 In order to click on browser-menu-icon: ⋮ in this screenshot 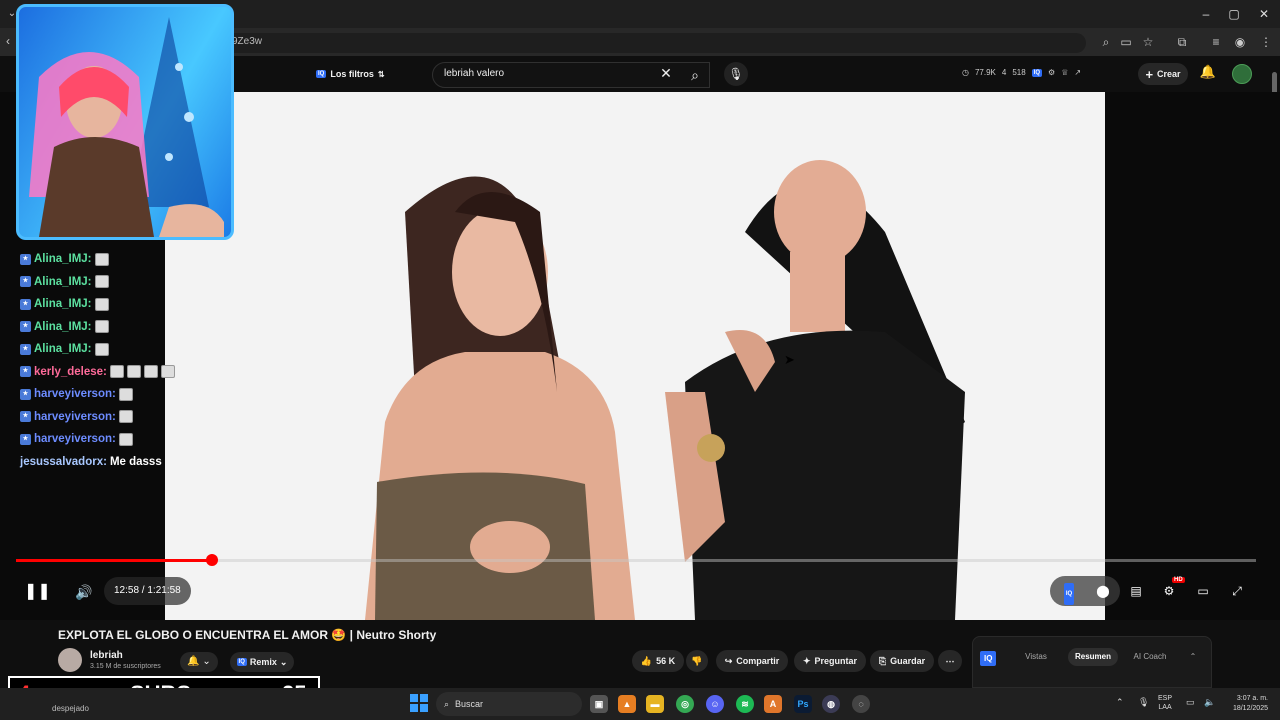, I will do `click(1266, 42)`.